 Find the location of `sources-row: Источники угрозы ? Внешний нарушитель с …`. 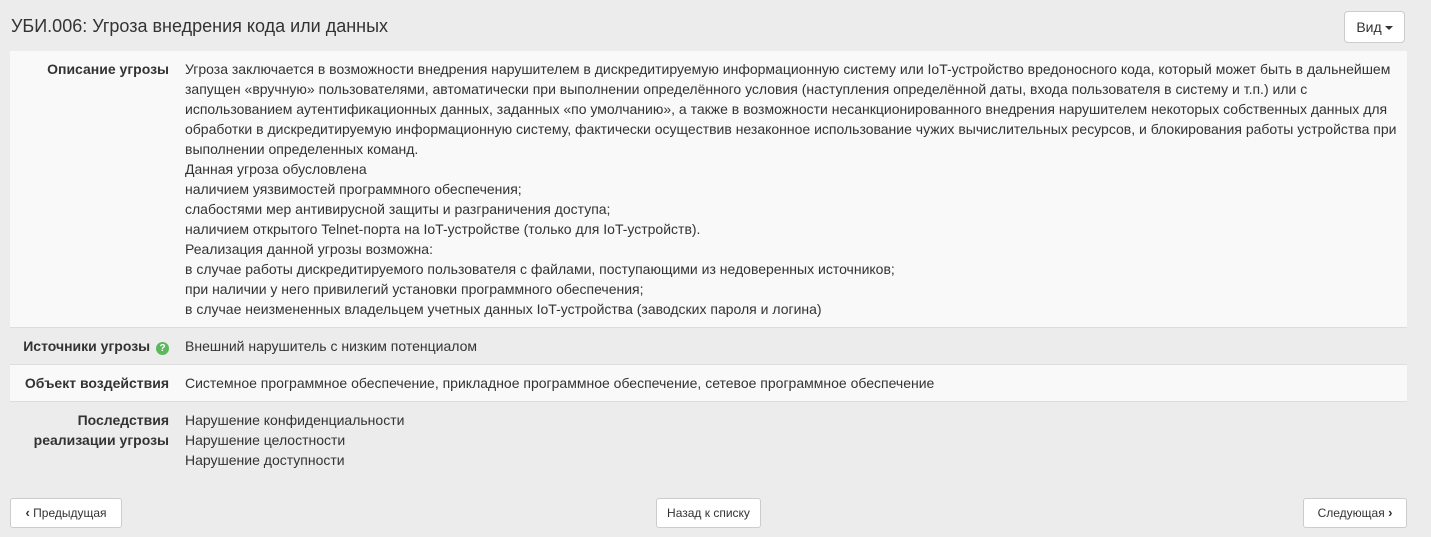

sources-row: Источники угрозы ? Внешний нарушитель с … is located at coordinates (708, 346).